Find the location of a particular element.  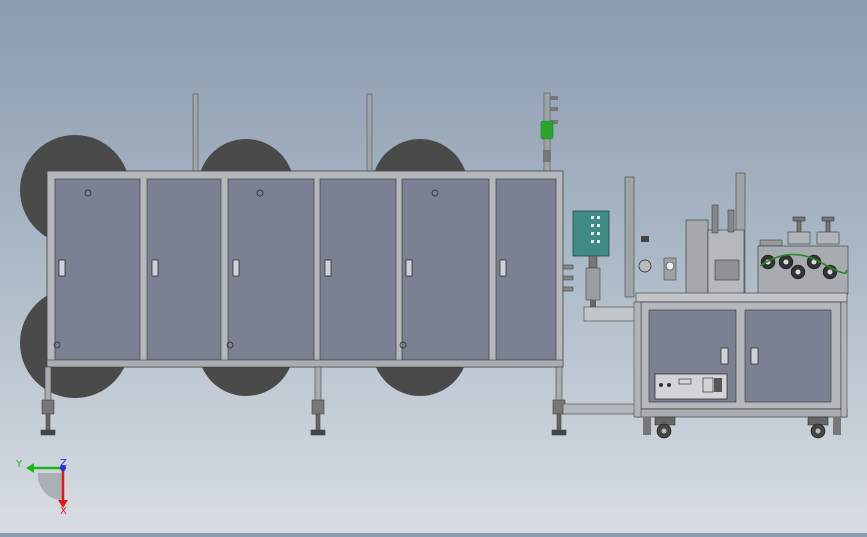

pneumatic-column is located at coordinates (549, 133).